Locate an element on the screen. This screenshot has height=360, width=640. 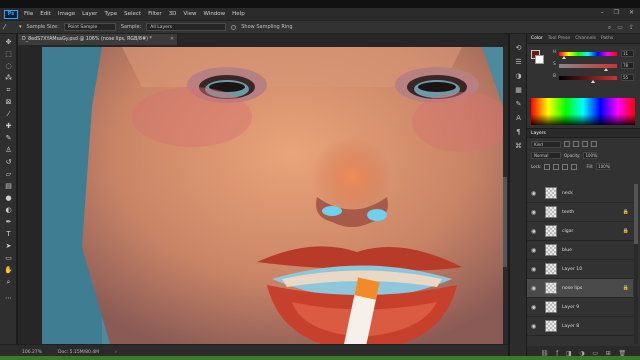
menu-filter: Filter is located at coordinates (155, 14).